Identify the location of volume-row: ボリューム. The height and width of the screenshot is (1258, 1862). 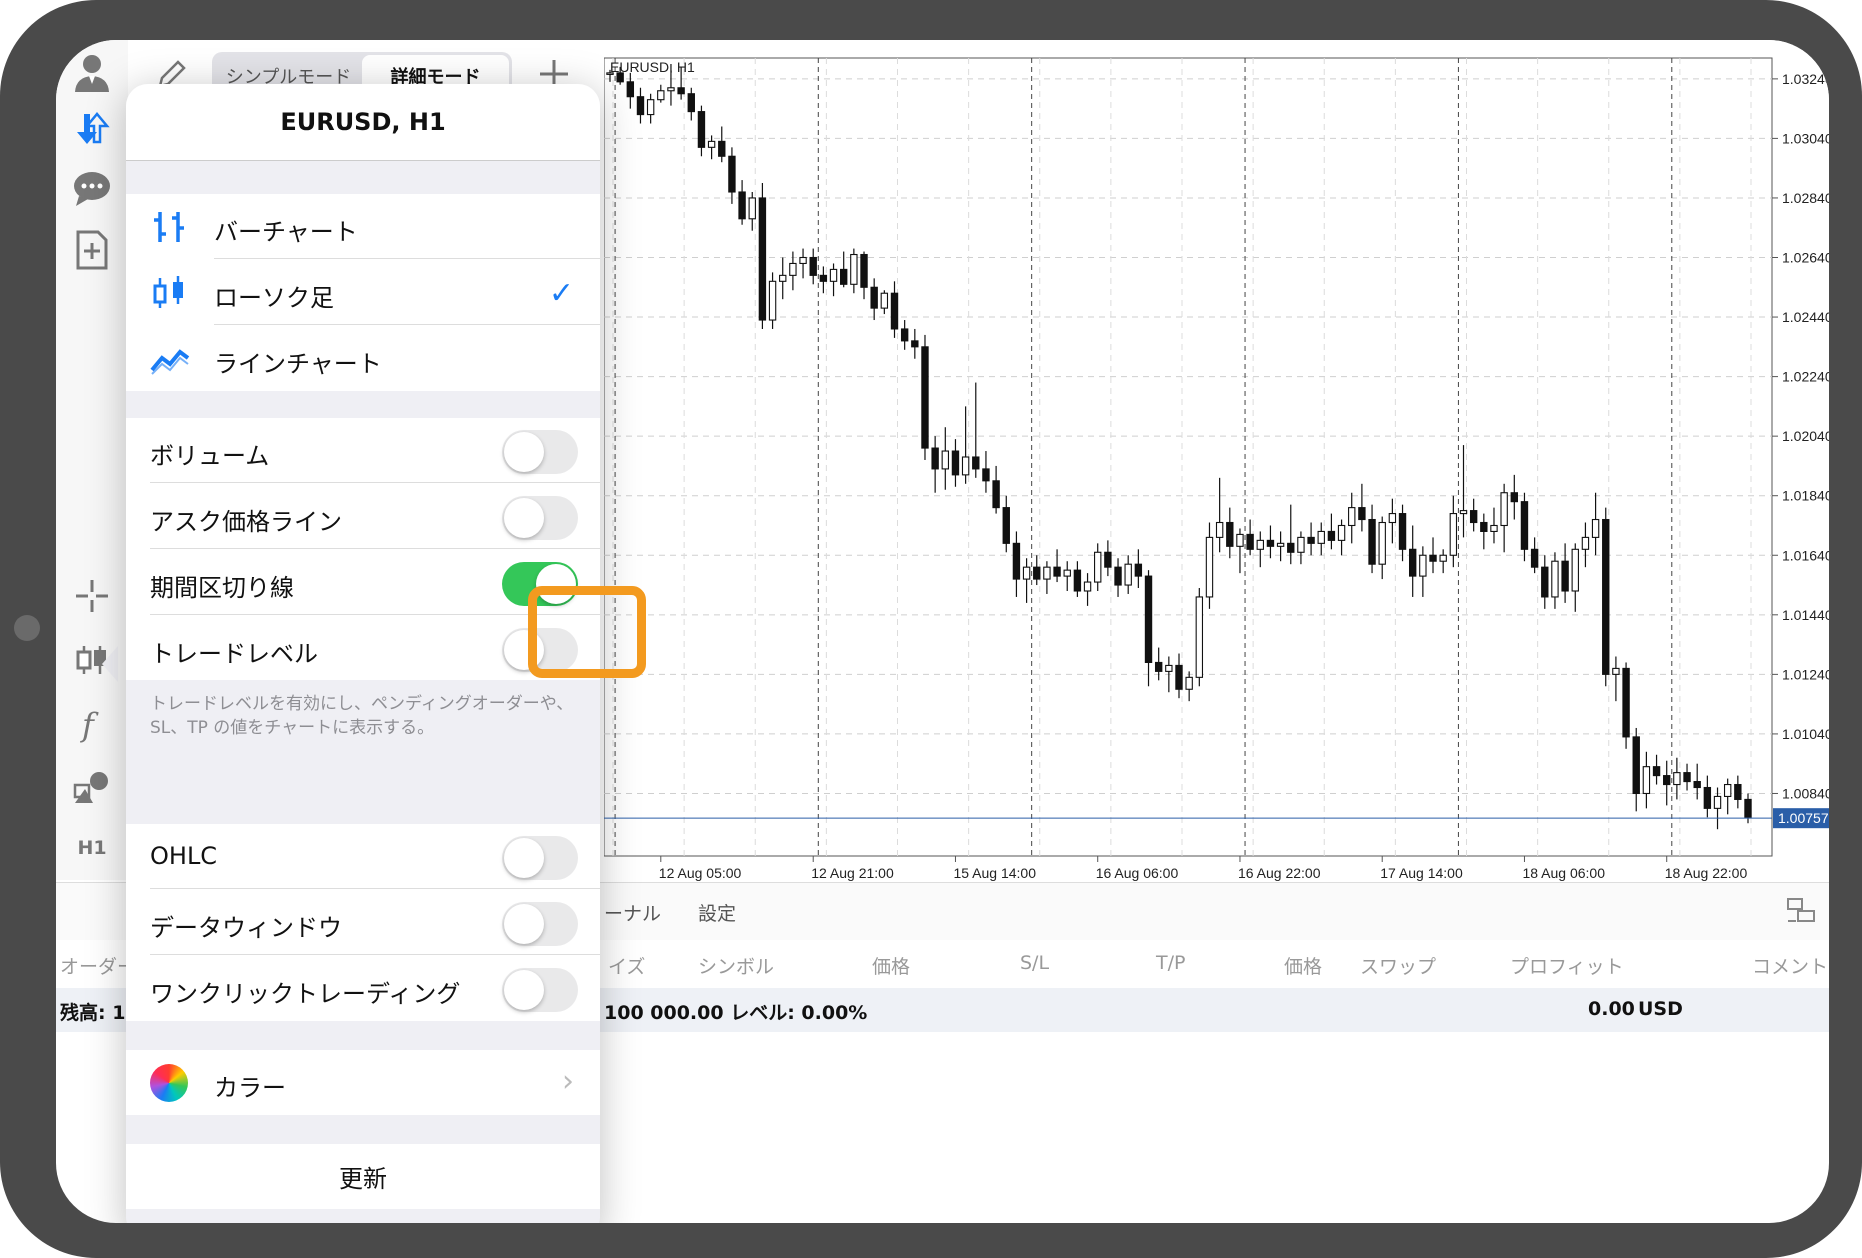
(363, 450).